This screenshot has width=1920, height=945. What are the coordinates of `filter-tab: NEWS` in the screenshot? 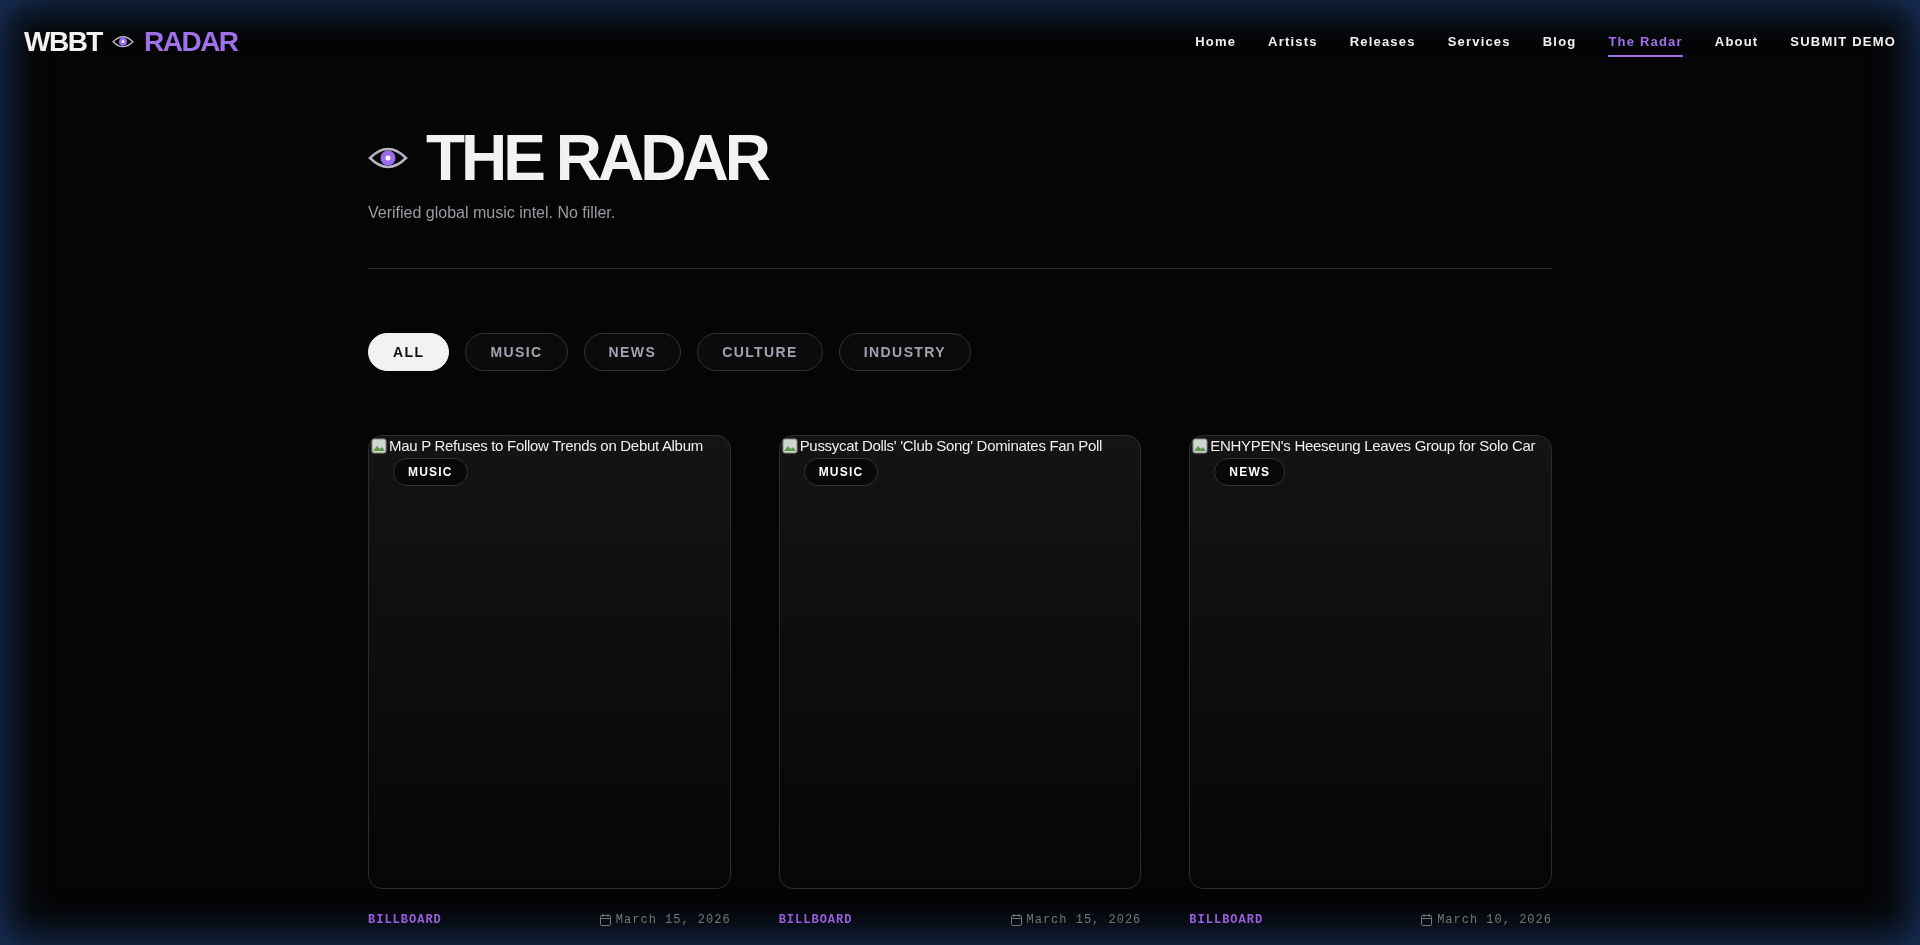 It's located at (632, 352).